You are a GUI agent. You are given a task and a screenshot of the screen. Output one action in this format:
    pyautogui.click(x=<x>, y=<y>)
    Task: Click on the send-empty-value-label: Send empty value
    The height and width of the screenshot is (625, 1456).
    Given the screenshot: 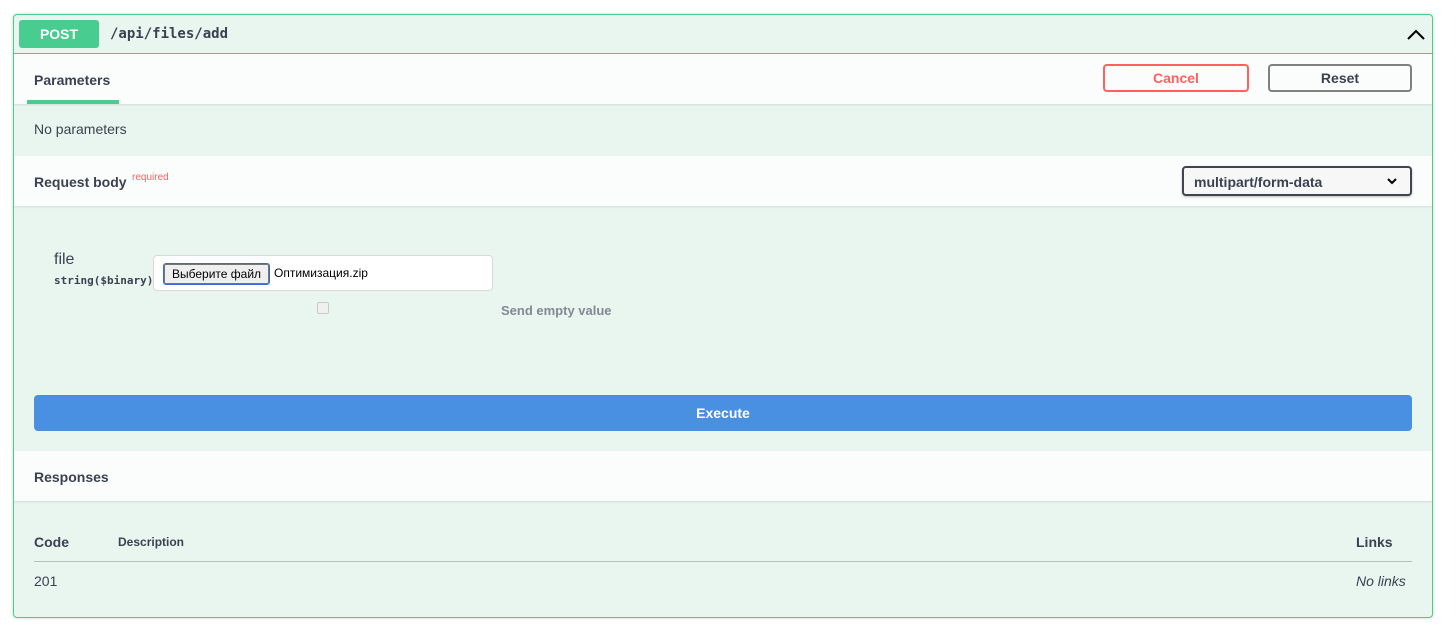 What is the action you would take?
    pyautogui.click(x=556, y=310)
    